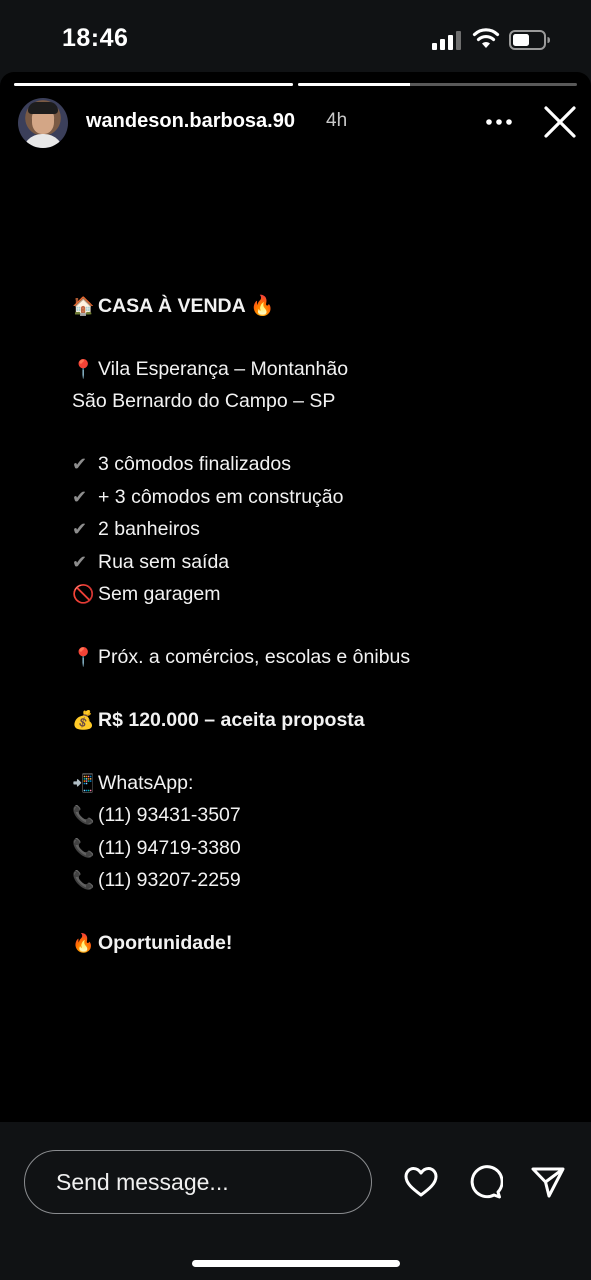 The height and width of the screenshot is (1280, 591). Describe the element at coordinates (307, 815) in the screenshot. I see `phone-line: 📞 (11) 93431-3507` at that location.